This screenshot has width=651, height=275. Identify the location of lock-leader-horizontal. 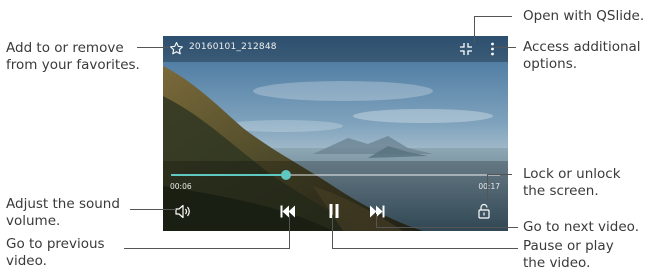
(499, 174).